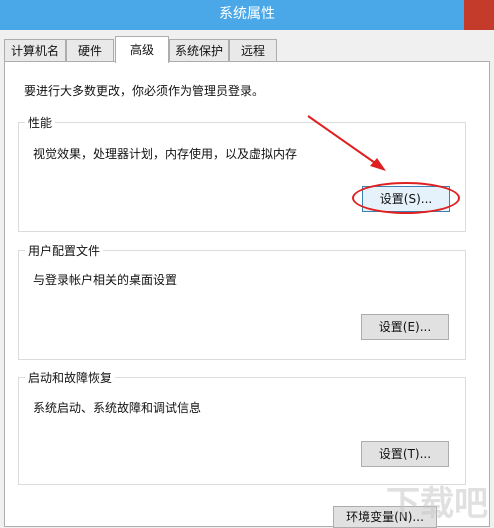  I want to click on tab-computer-name: 计算机名, so click(35, 50).